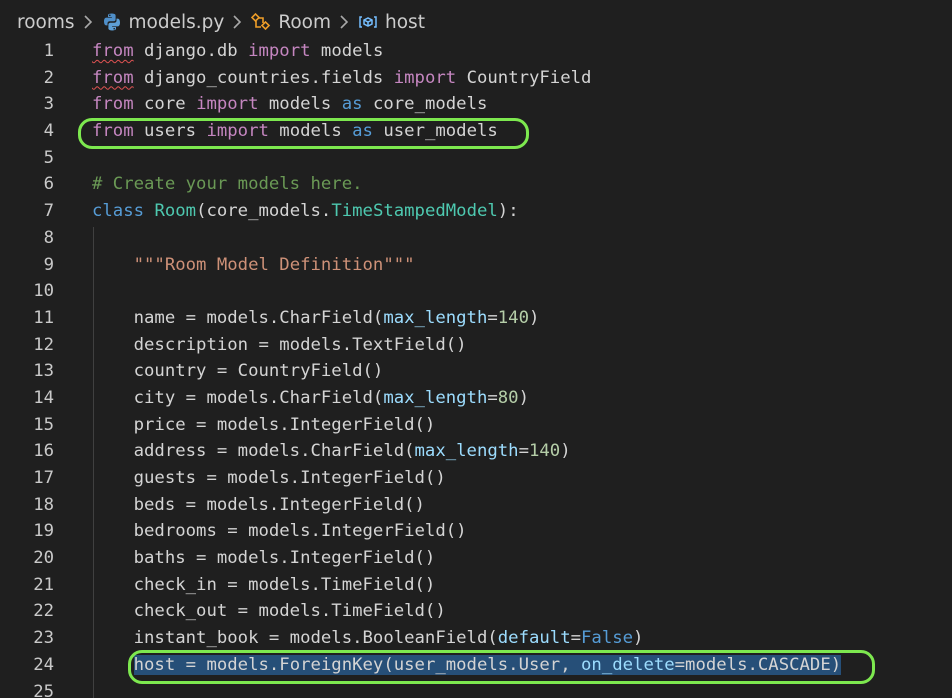 The height and width of the screenshot is (698, 952). Describe the element at coordinates (638, 638) in the screenshot. I see `code-token: )` at that location.